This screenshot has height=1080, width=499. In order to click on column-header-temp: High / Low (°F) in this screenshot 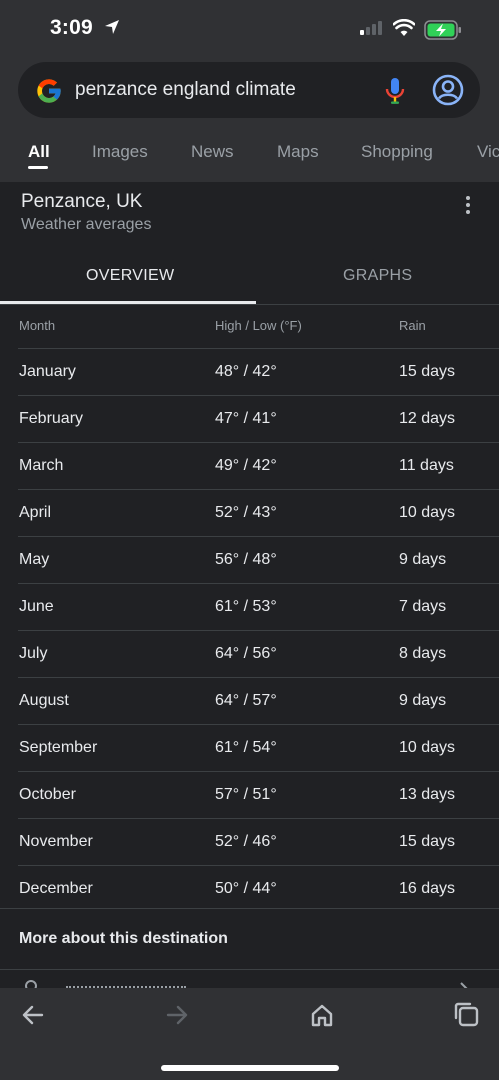, I will do `click(258, 325)`.